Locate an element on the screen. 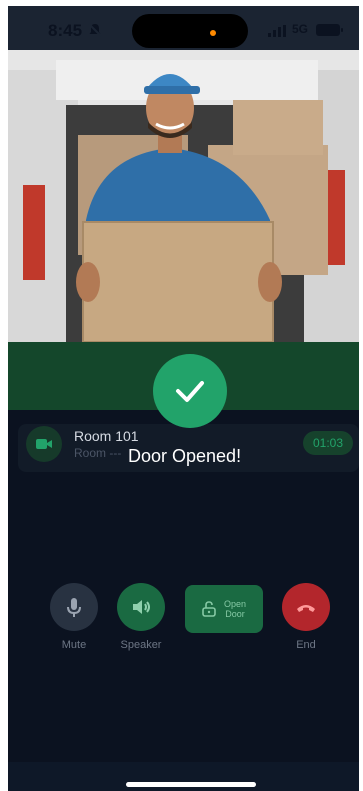  video-camera-icon is located at coordinates (44, 444).